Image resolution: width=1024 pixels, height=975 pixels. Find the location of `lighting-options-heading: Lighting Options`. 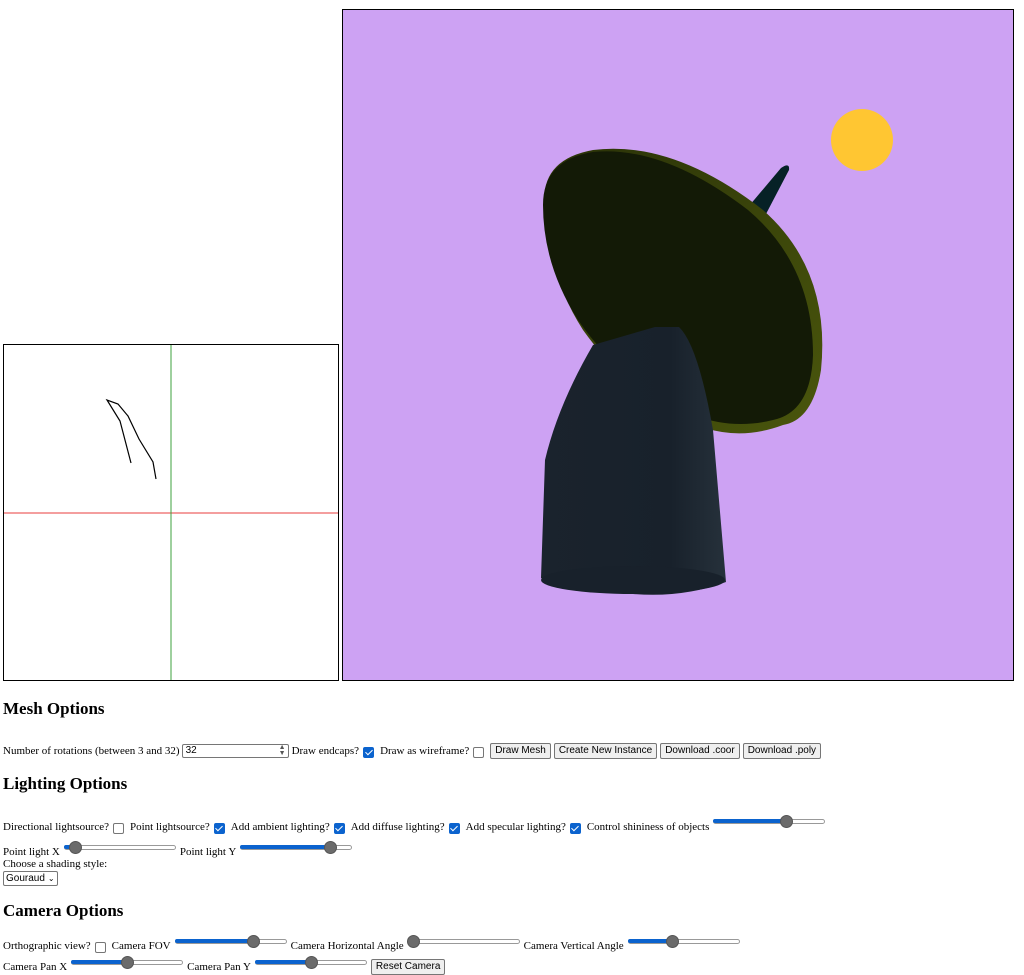

lighting-options-heading: Lighting Options is located at coordinates (65, 783).